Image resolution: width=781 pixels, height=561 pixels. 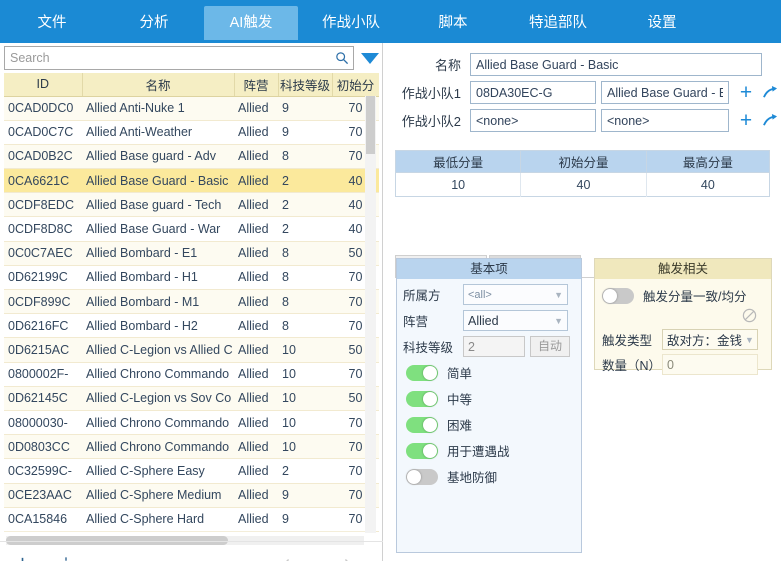 I want to click on column-header-name: 名称, so click(x=158, y=85).